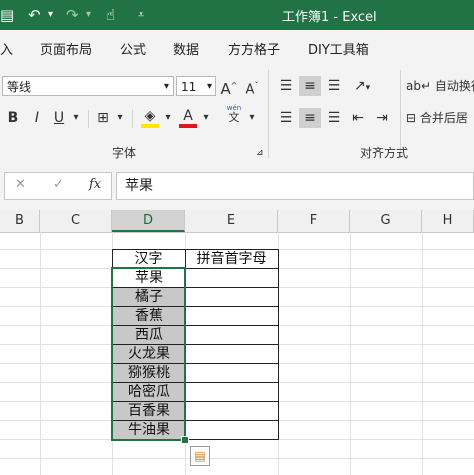 Image resolution: width=474 pixels, height=475 pixels. I want to click on decrease-indent-button: ⇤, so click(358, 118).